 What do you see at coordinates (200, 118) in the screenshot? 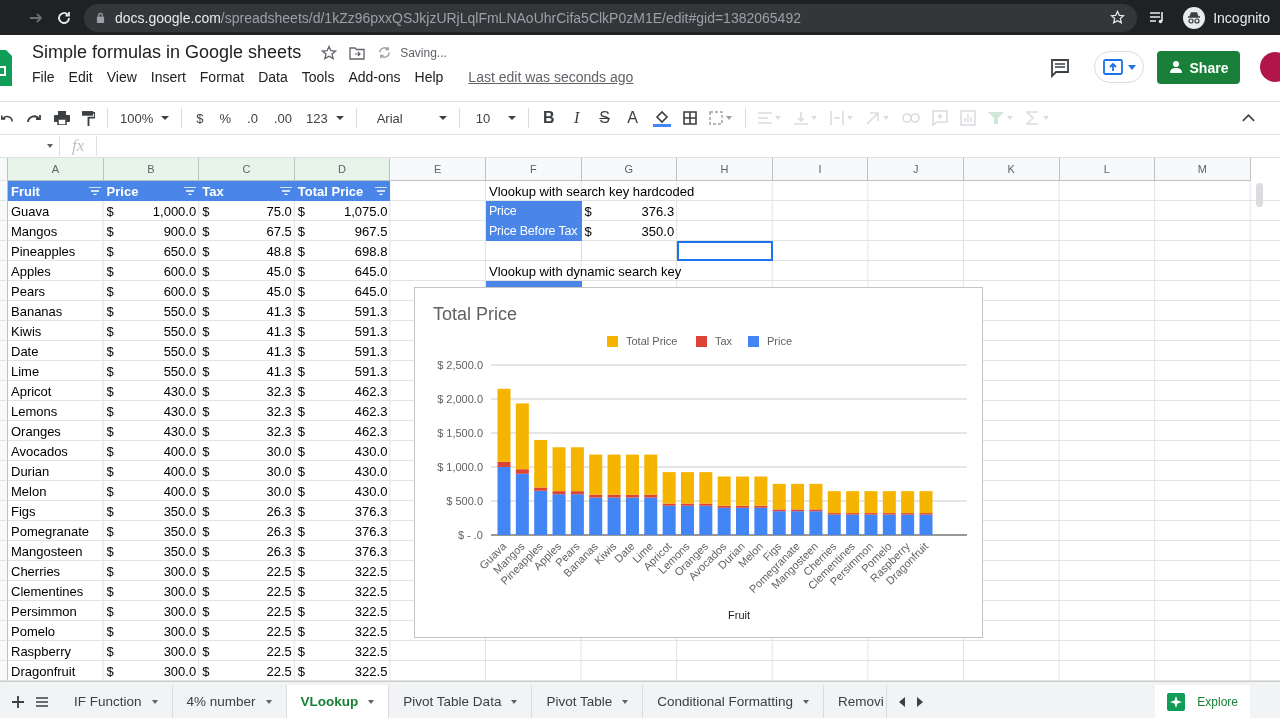
I see `currency-button: $` at bounding box center [200, 118].